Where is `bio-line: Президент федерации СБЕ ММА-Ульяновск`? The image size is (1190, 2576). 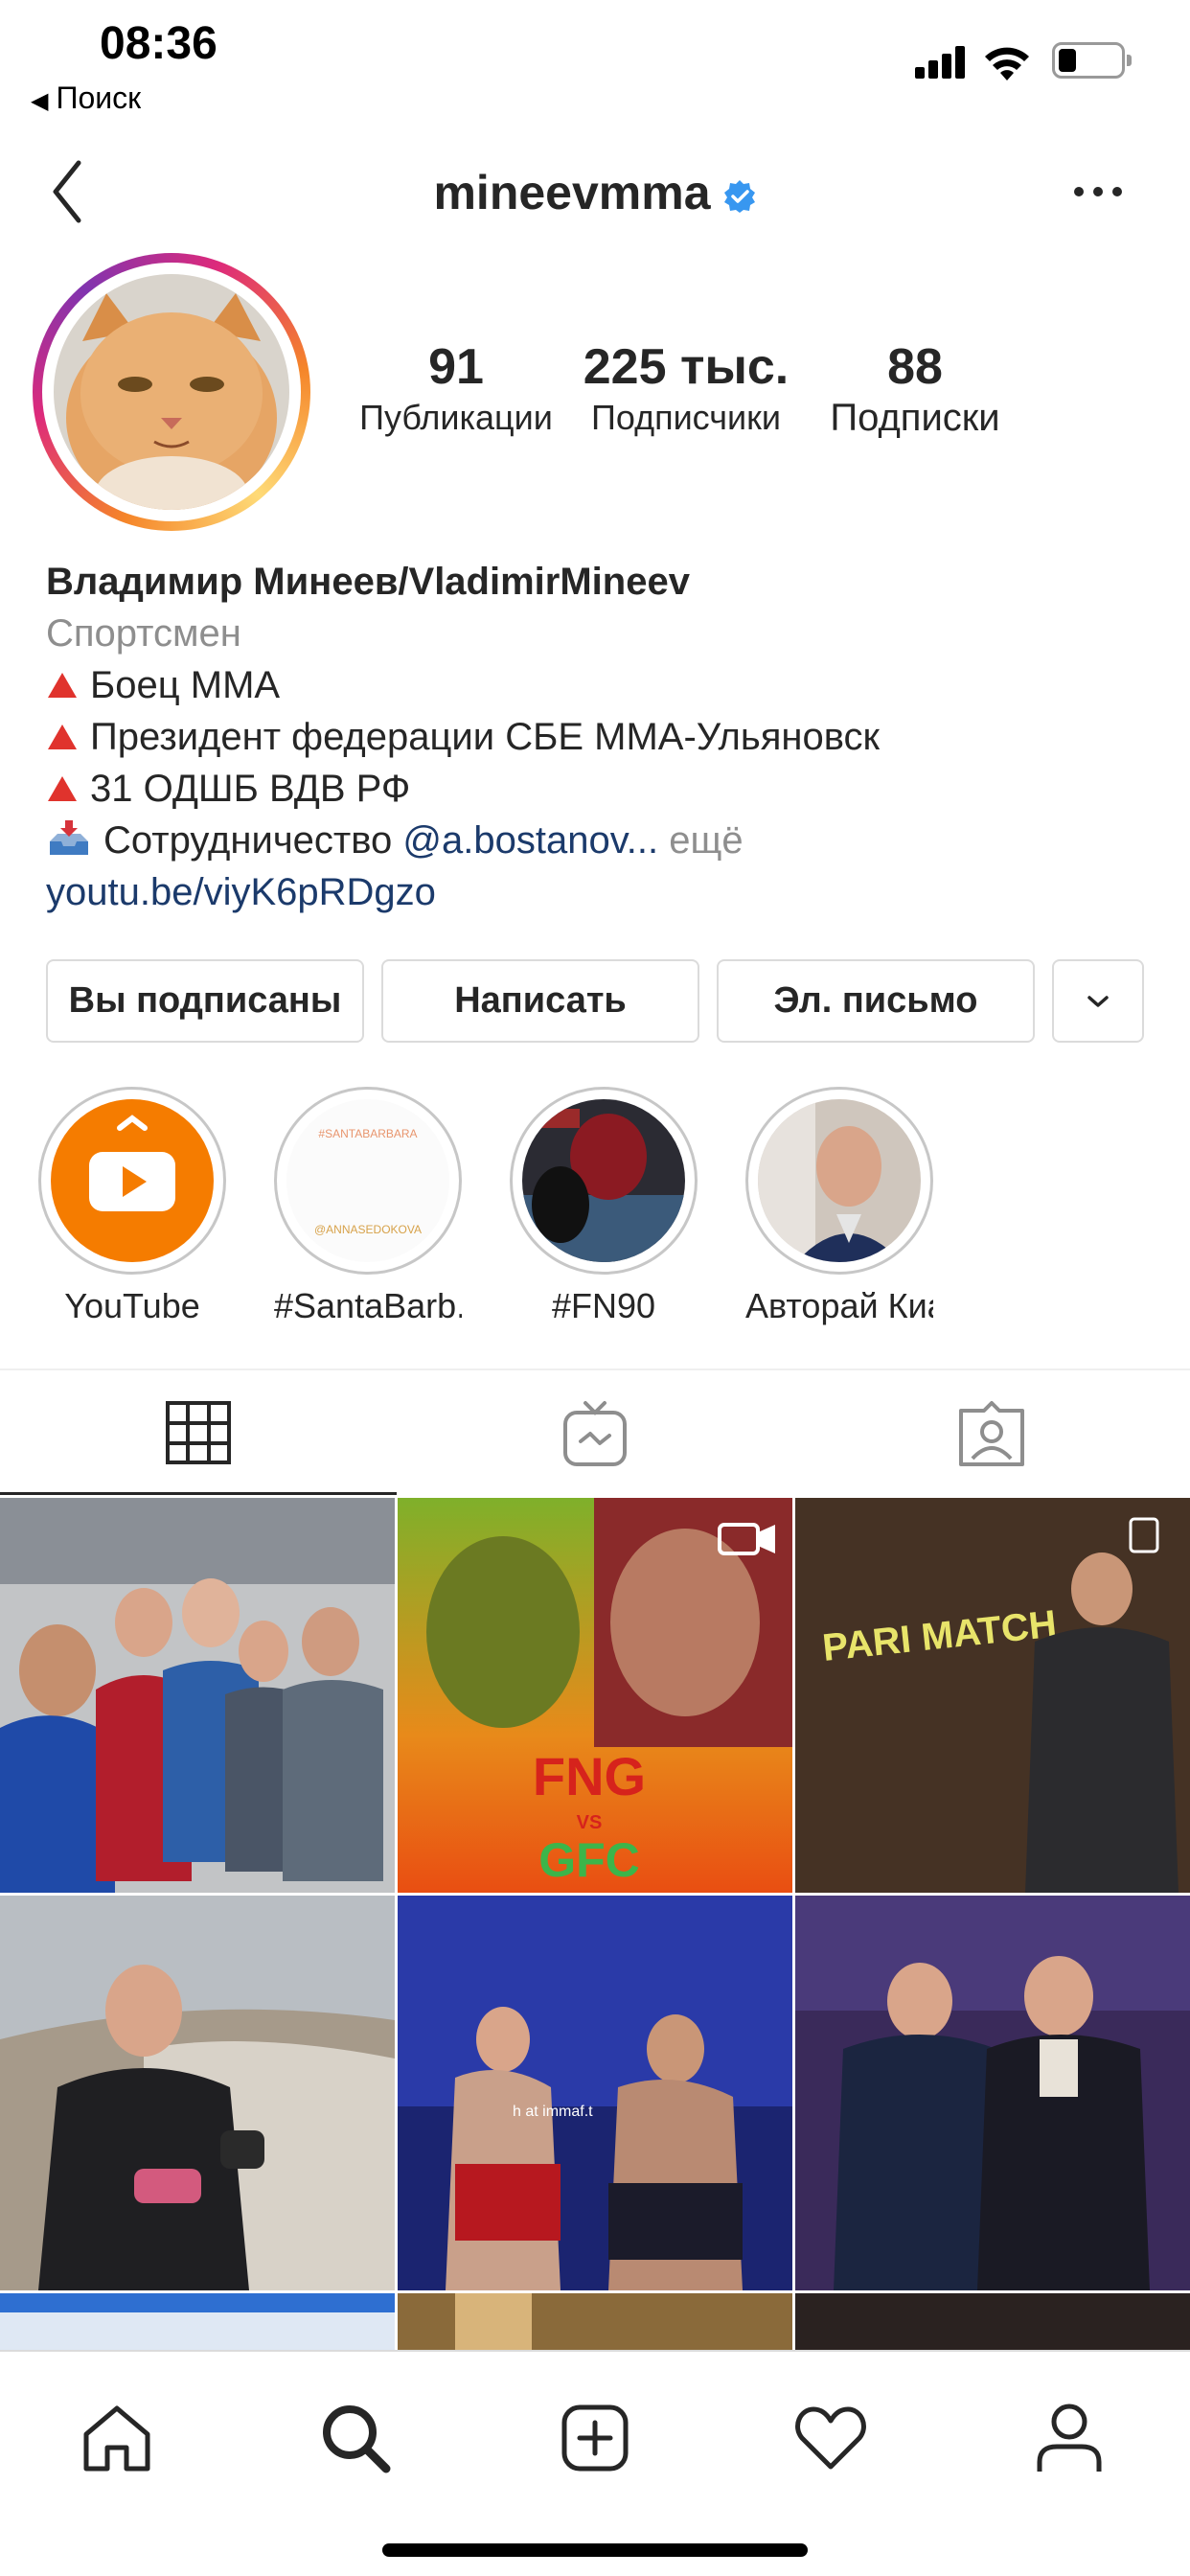 bio-line: Президент федерации СБЕ ММА-Ульяновск is located at coordinates (597, 737).